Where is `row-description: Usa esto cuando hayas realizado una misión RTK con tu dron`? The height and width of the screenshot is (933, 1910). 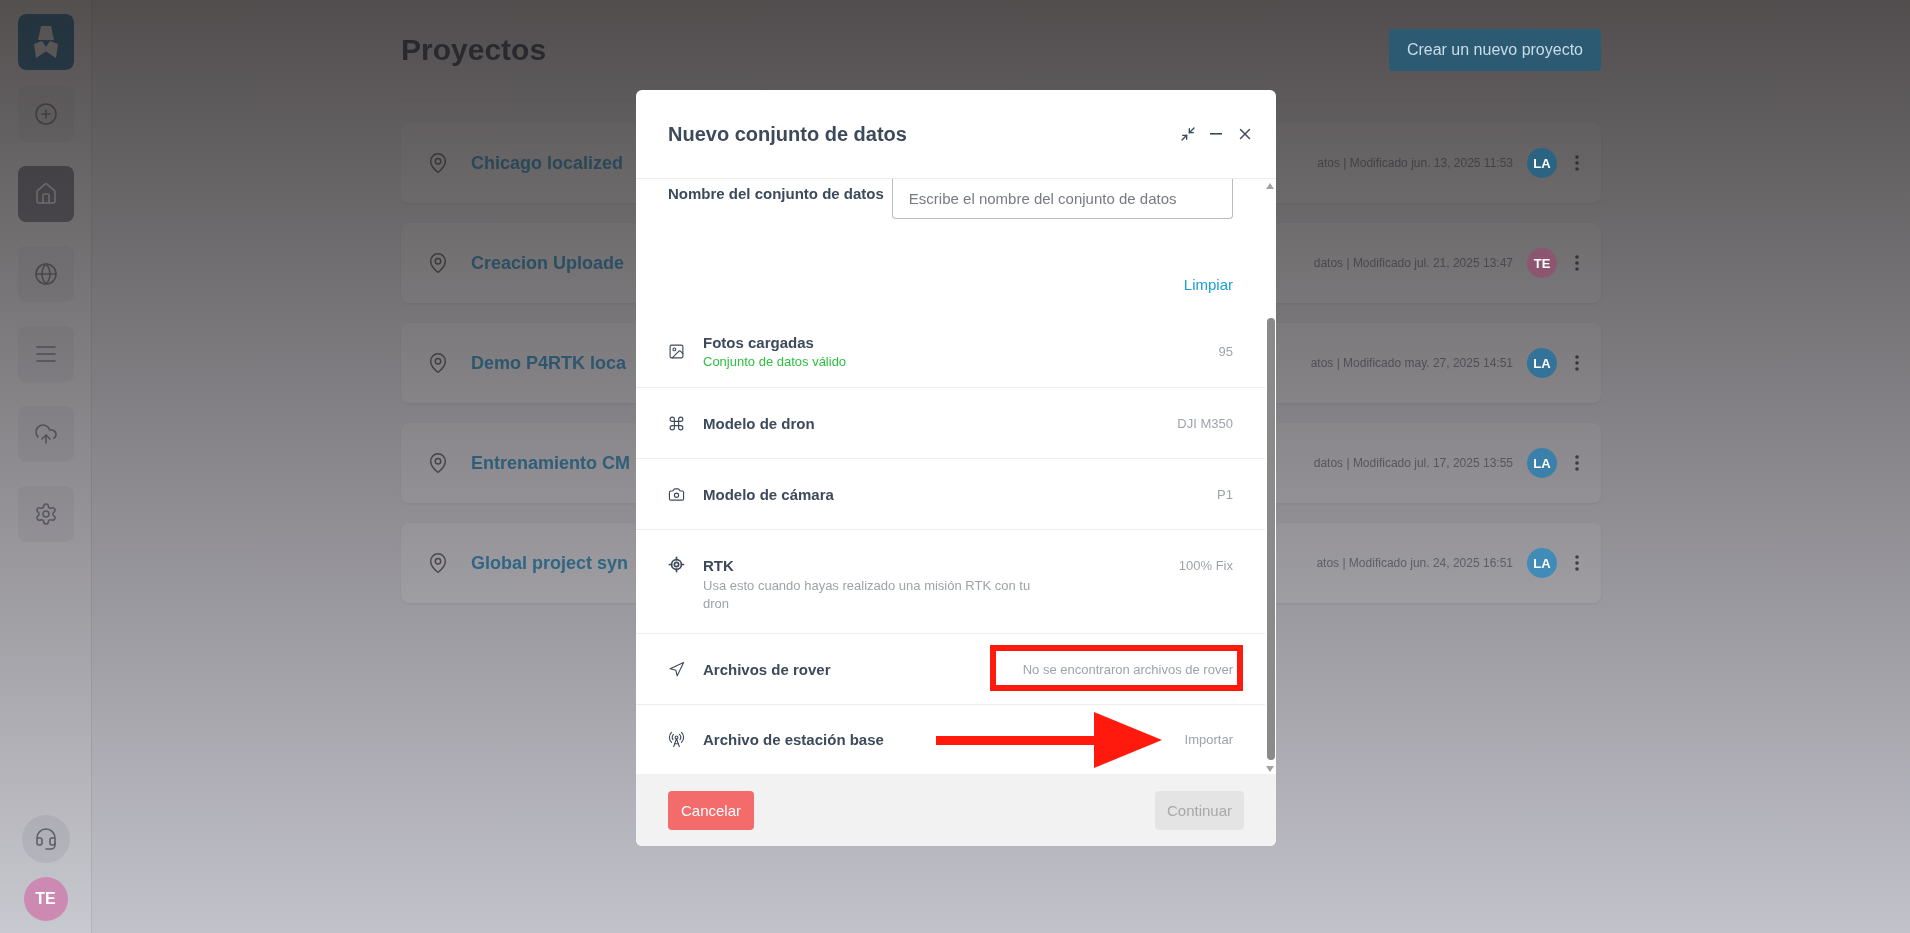 row-description: Usa esto cuando hayas realizado una misión RTK con tu dron is located at coordinates (867, 595).